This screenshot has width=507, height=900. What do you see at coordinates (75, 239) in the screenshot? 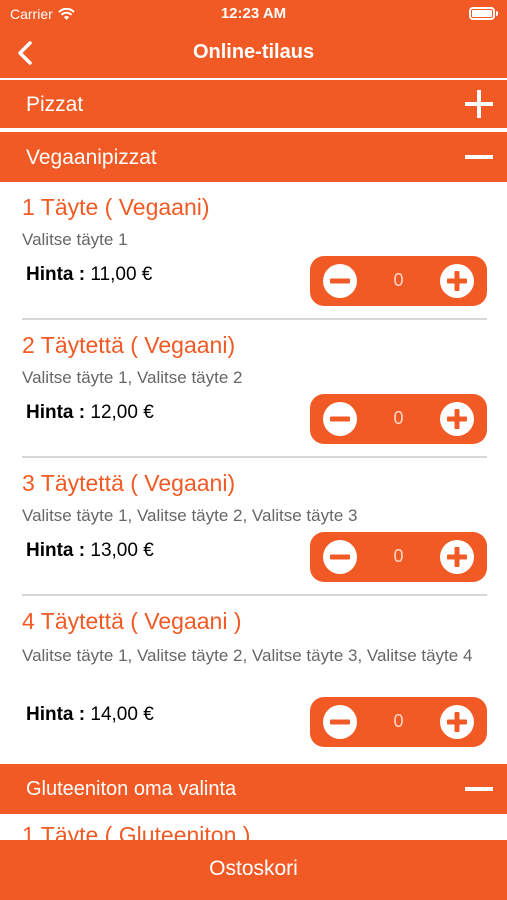
I see `product-description: Valitse täyte 1` at bounding box center [75, 239].